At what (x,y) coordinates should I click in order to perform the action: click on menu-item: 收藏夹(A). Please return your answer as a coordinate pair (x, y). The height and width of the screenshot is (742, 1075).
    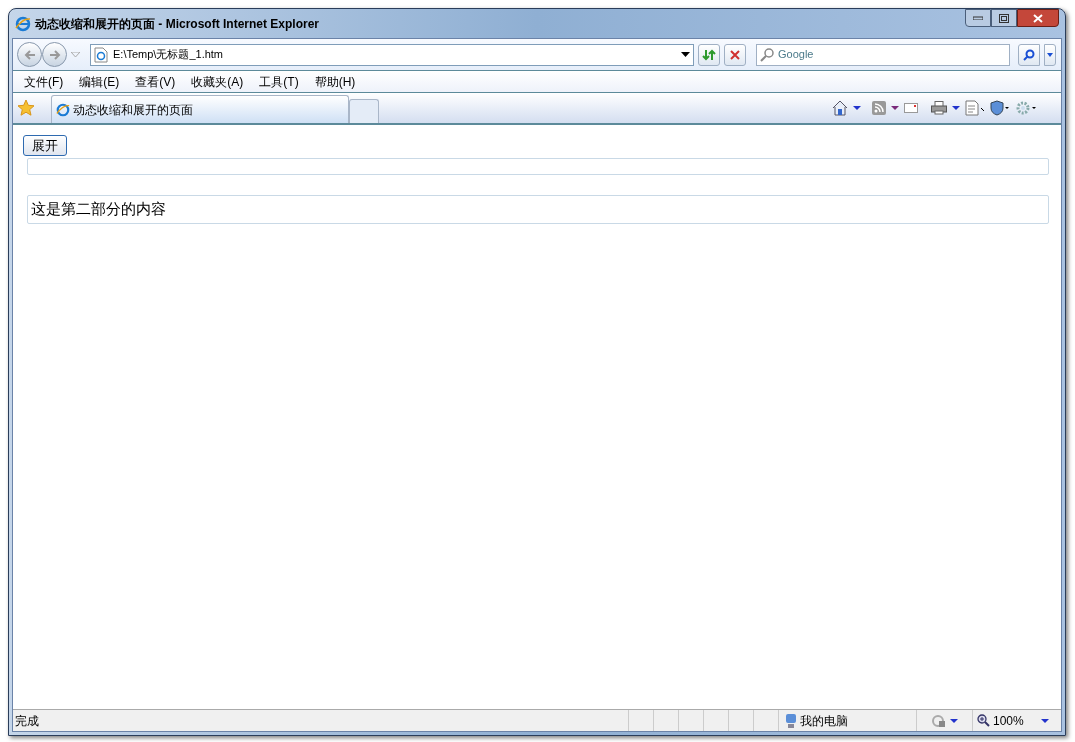
    Looking at the image, I should click on (217, 81).